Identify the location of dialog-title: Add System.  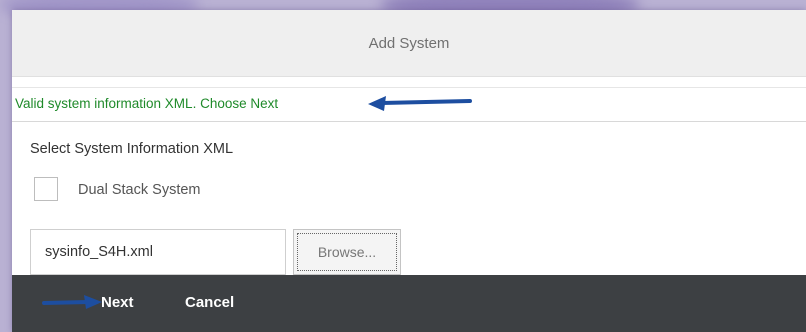
(409, 43).